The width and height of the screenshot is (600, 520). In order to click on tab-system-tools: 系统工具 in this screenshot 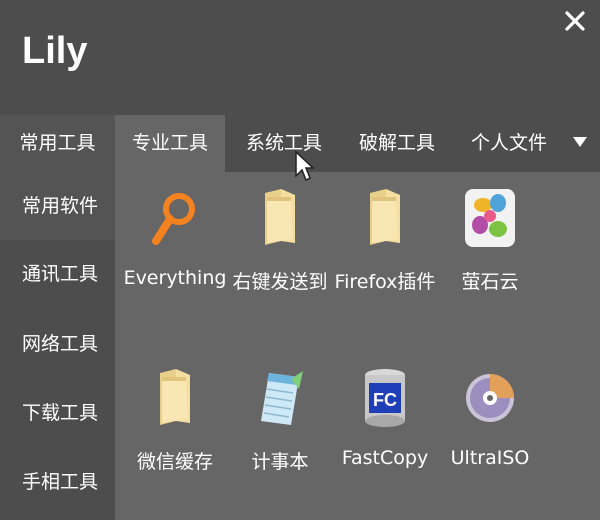, I will do `click(284, 143)`.